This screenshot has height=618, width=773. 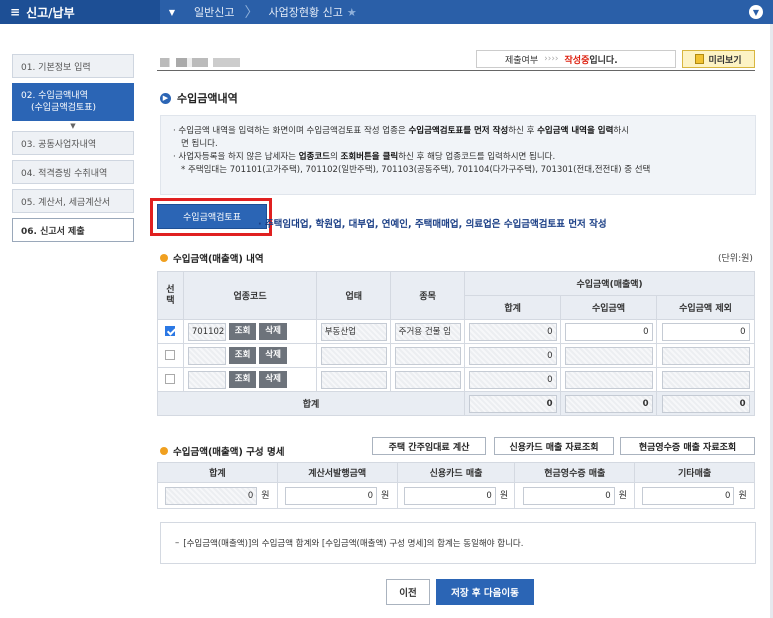 What do you see at coordinates (408, 592) in the screenshot?
I see `prev-button: 이전` at bounding box center [408, 592].